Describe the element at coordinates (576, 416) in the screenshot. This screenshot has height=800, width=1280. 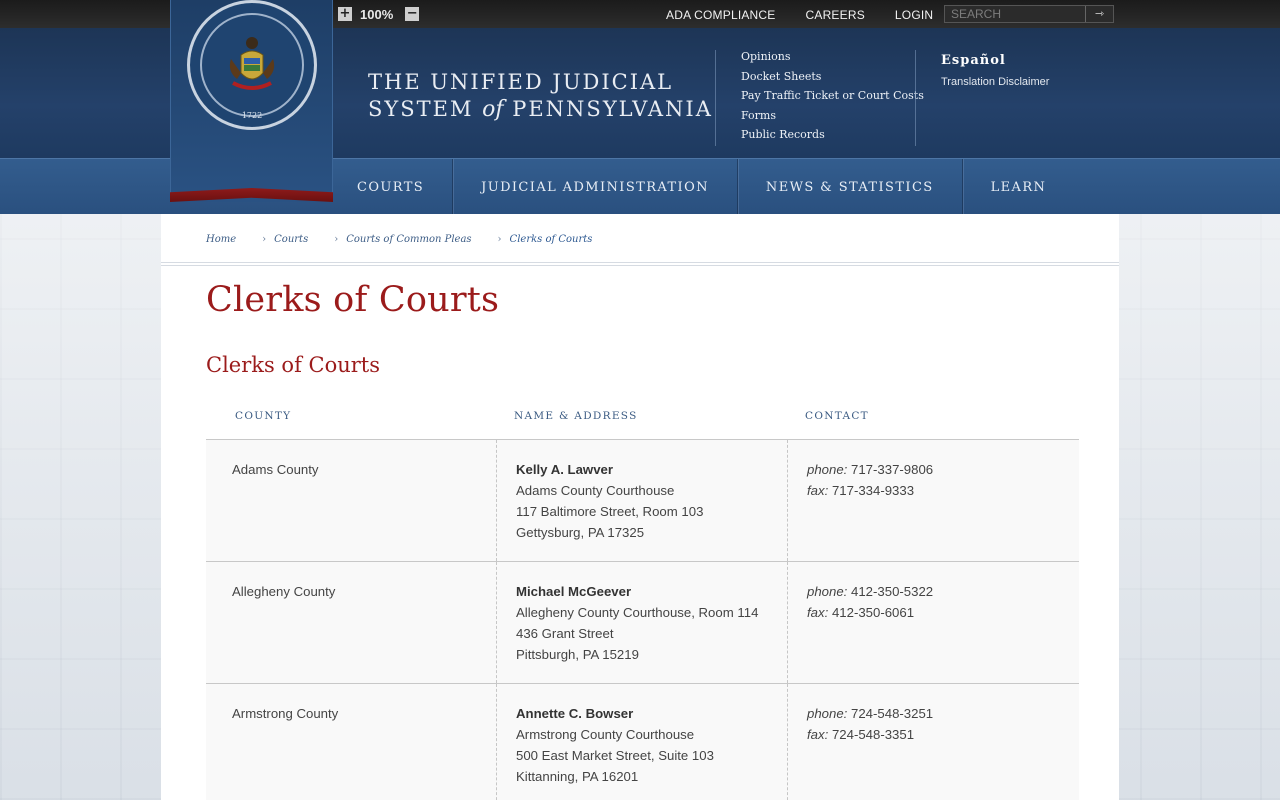
I see `column-header-name-address: NAME & ADDRESS` at that location.